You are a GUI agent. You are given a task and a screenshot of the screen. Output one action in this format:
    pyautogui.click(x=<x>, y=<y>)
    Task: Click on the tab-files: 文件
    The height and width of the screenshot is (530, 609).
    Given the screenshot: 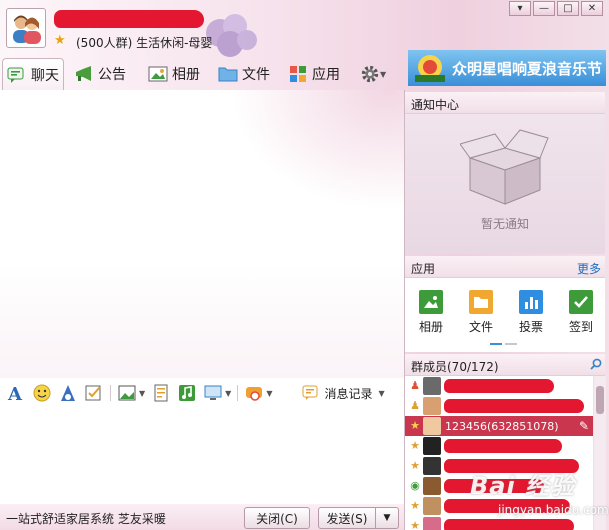 What is the action you would take?
    pyautogui.click(x=244, y=74)
    